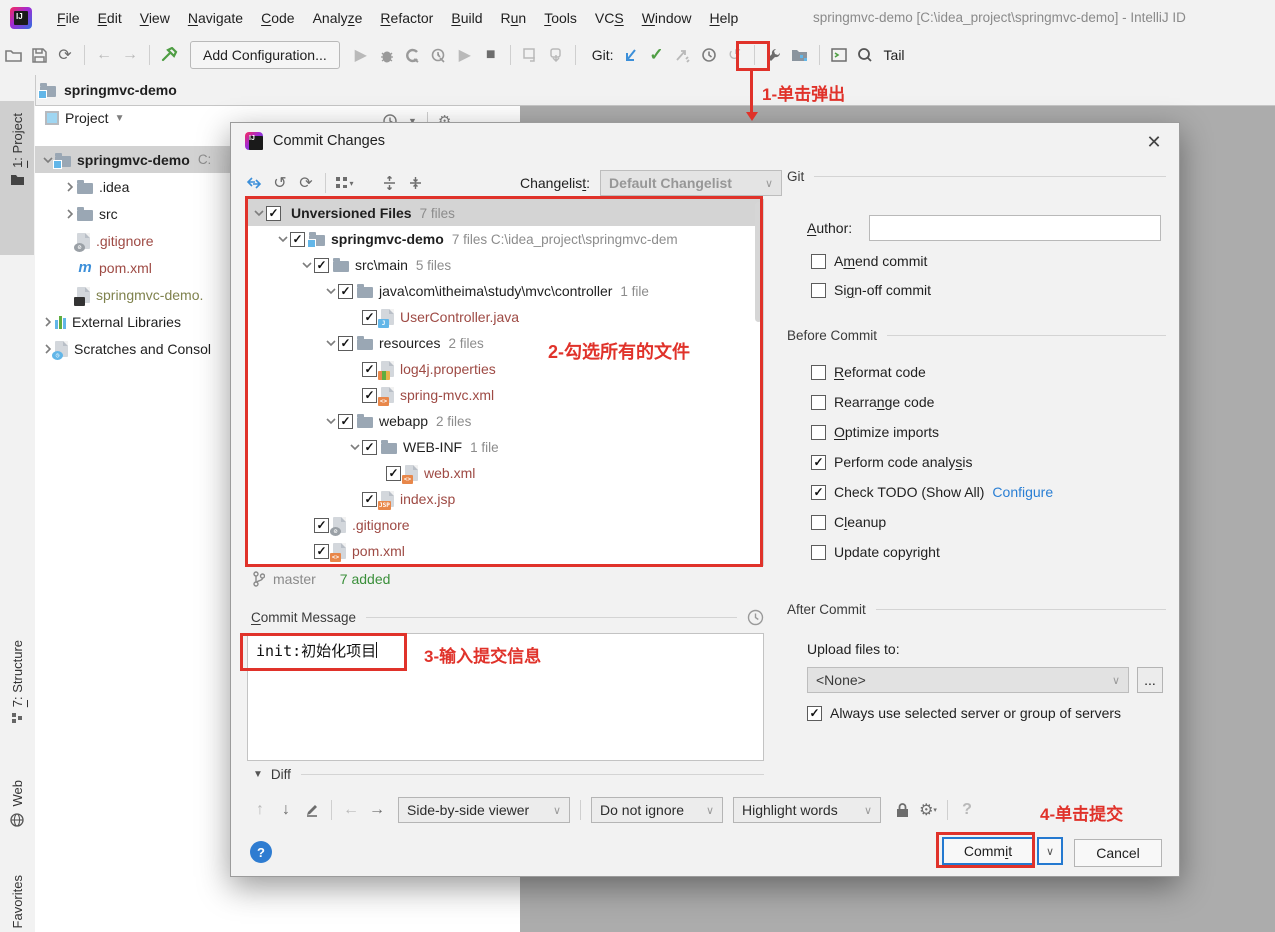  What do you see at coordinates (466, 18) in the screenshot?
I see `menu-build: Build` at bounding box center [466, 18].